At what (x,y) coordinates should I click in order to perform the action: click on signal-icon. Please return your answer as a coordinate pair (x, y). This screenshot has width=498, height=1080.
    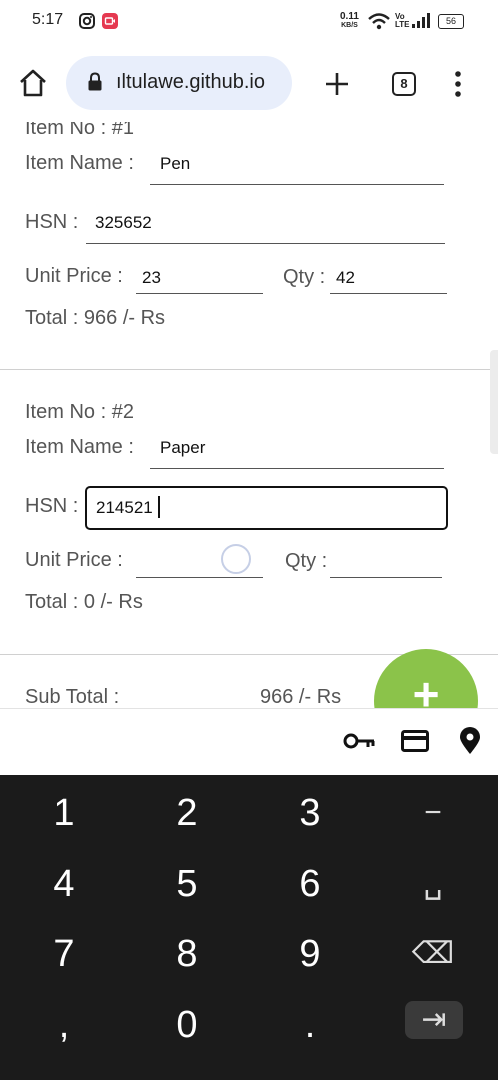
    Looking at the image, I should click on (421, 20).